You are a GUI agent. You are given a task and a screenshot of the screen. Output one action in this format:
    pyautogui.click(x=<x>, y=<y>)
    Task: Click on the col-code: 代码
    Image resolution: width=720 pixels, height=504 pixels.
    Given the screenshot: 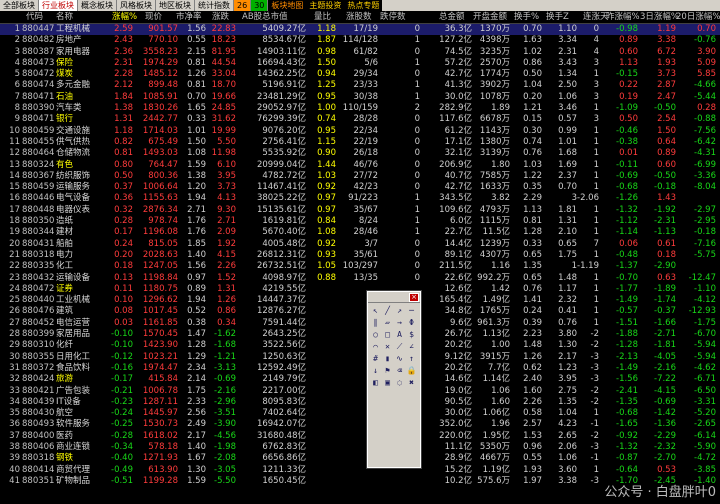 What is the action you would take?
    pyautogui.click(x=34, y=17)
    